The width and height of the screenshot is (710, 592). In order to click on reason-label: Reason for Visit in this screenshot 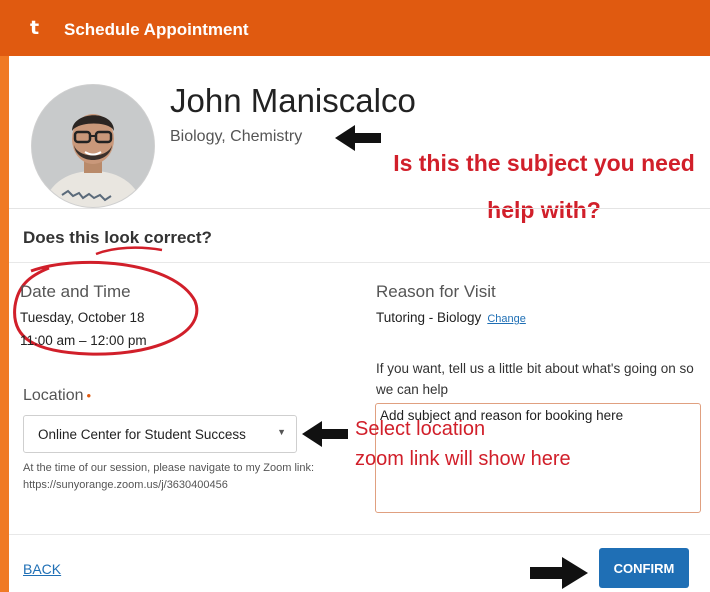, I will do `click(436, 291)`.